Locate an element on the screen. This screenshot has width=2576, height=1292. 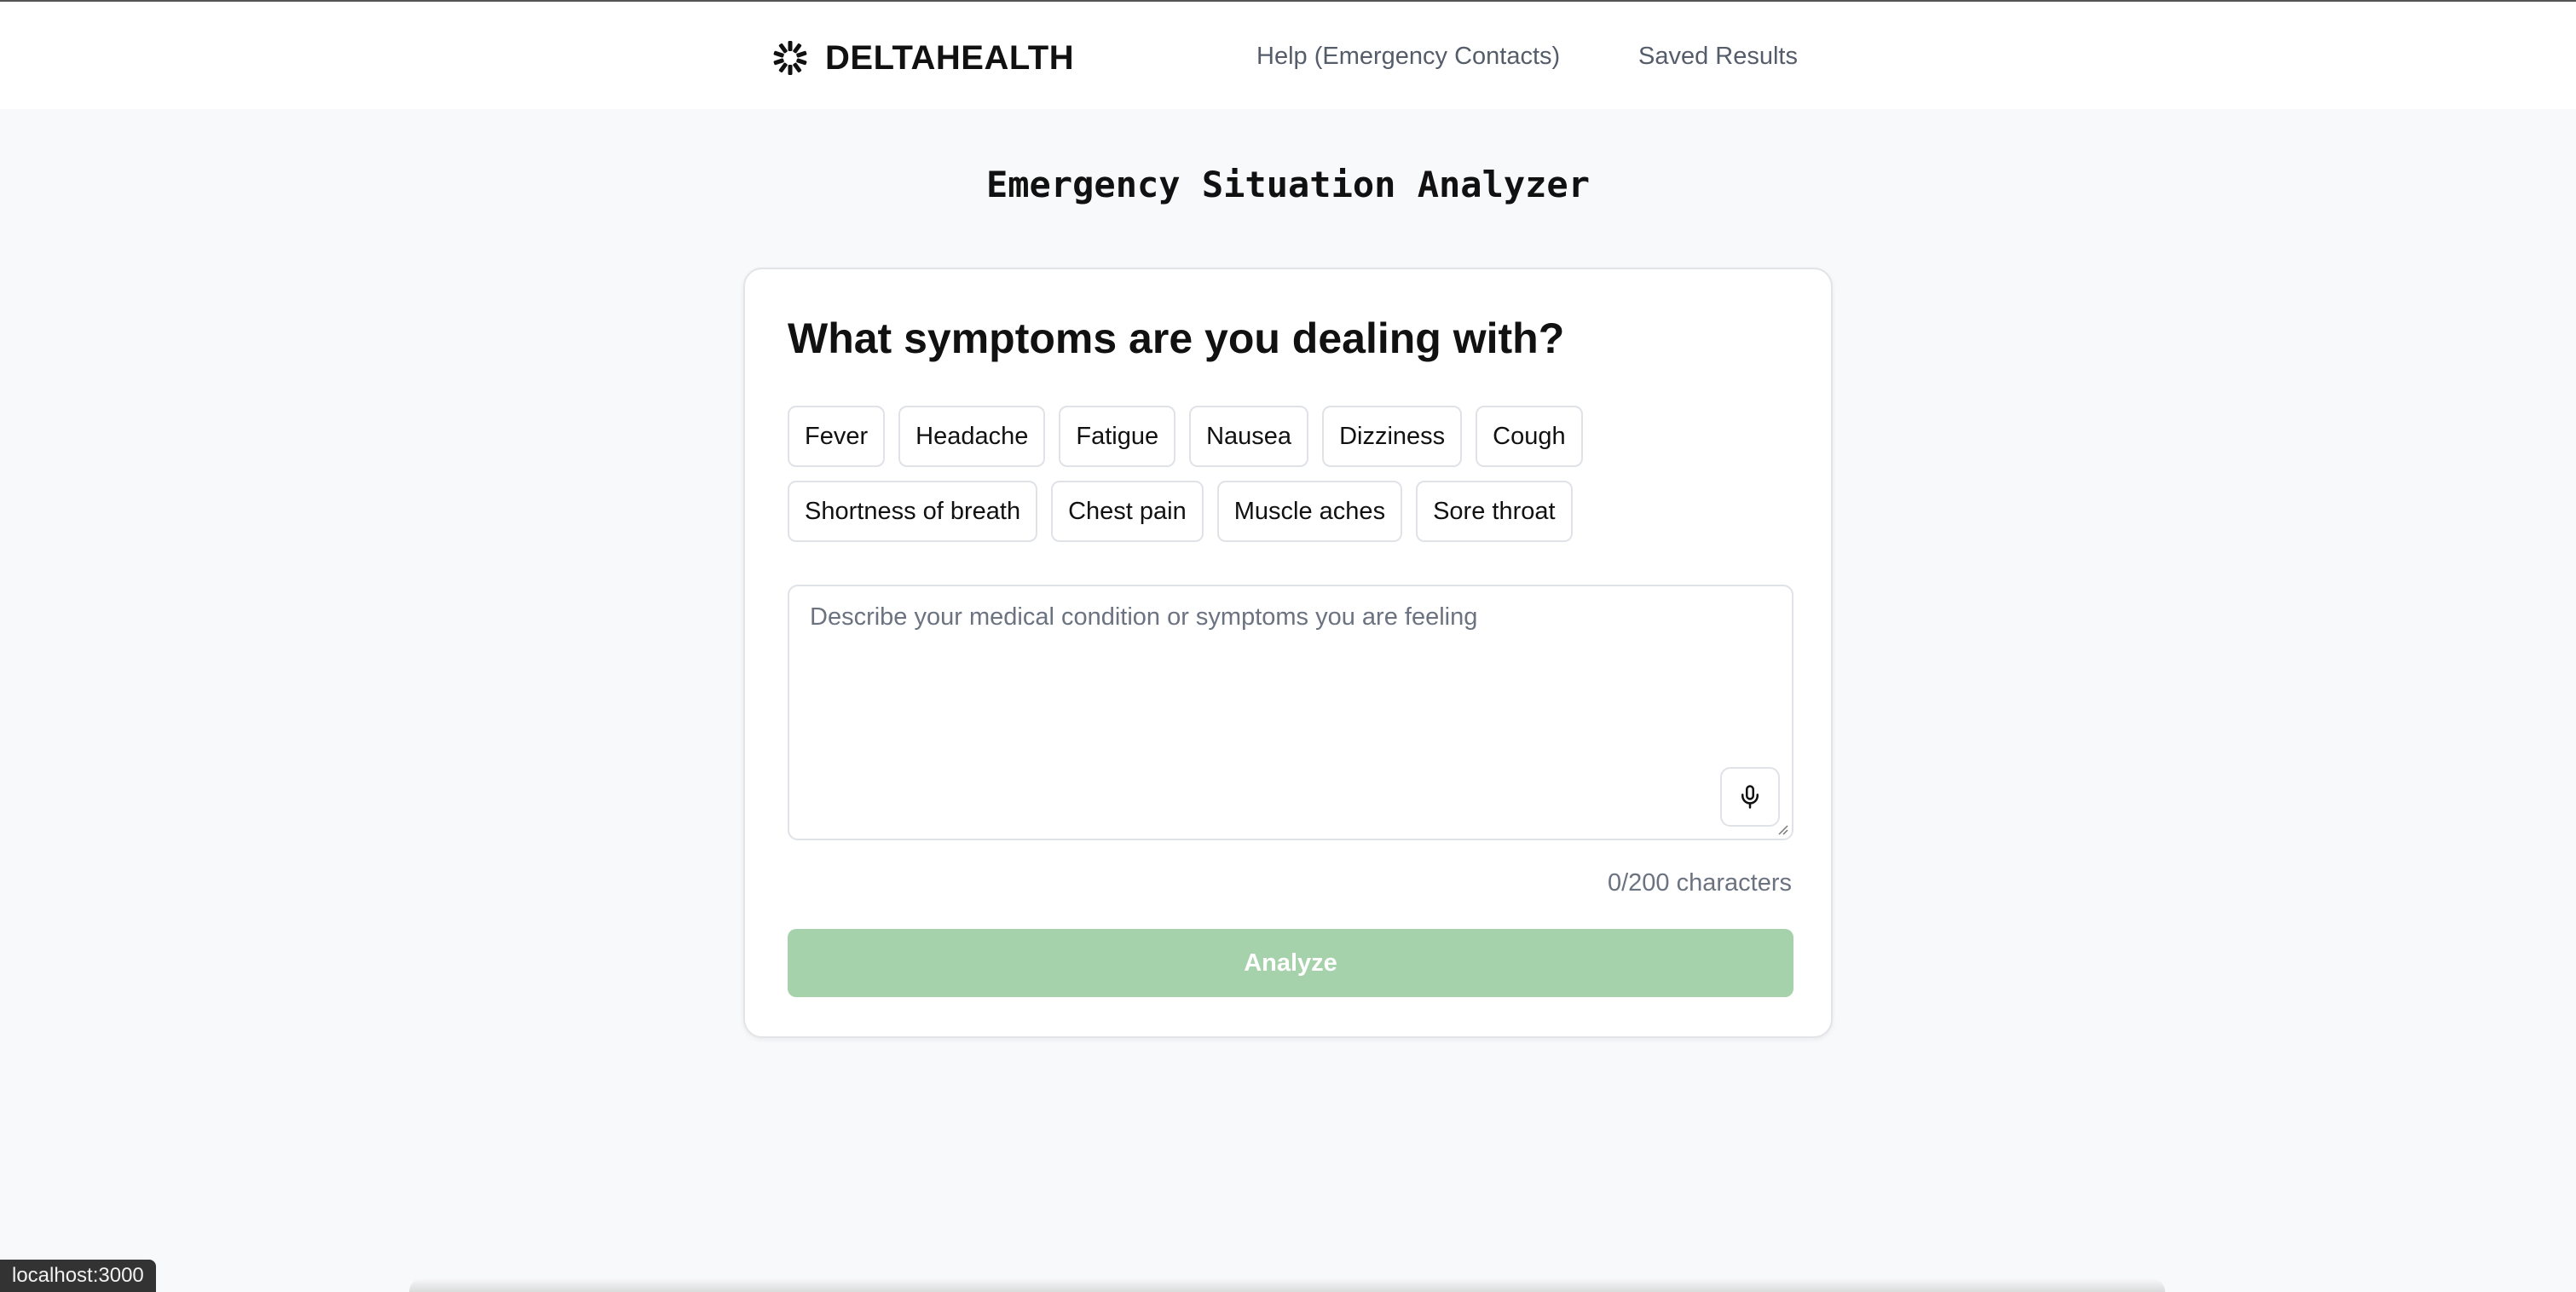
brand-name: DELTAHEALTH is located at coordinates (950, 58).